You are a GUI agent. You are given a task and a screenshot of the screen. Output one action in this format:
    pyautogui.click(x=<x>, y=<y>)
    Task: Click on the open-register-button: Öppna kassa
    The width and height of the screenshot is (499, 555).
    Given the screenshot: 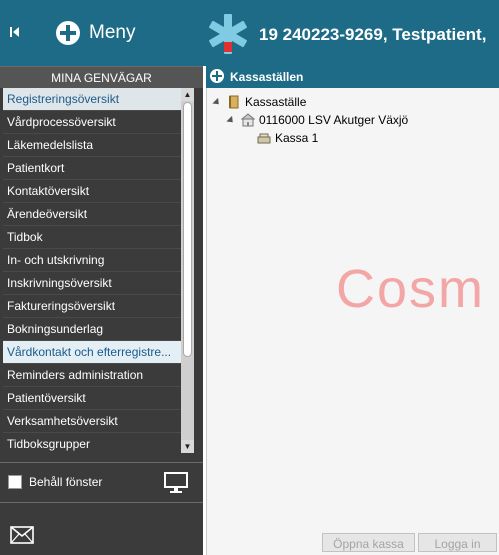 What is the action you would take?
    pyautogui.click(x=368, y=542)
    